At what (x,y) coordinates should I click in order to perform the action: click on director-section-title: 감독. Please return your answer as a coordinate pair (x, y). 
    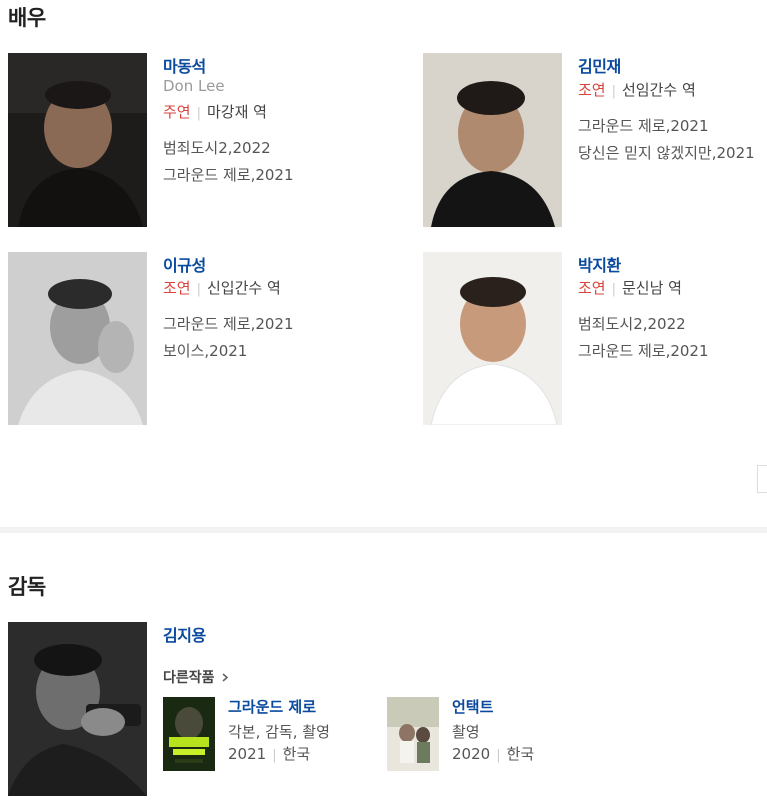
    Looking at the image, I should click on (27, 587).